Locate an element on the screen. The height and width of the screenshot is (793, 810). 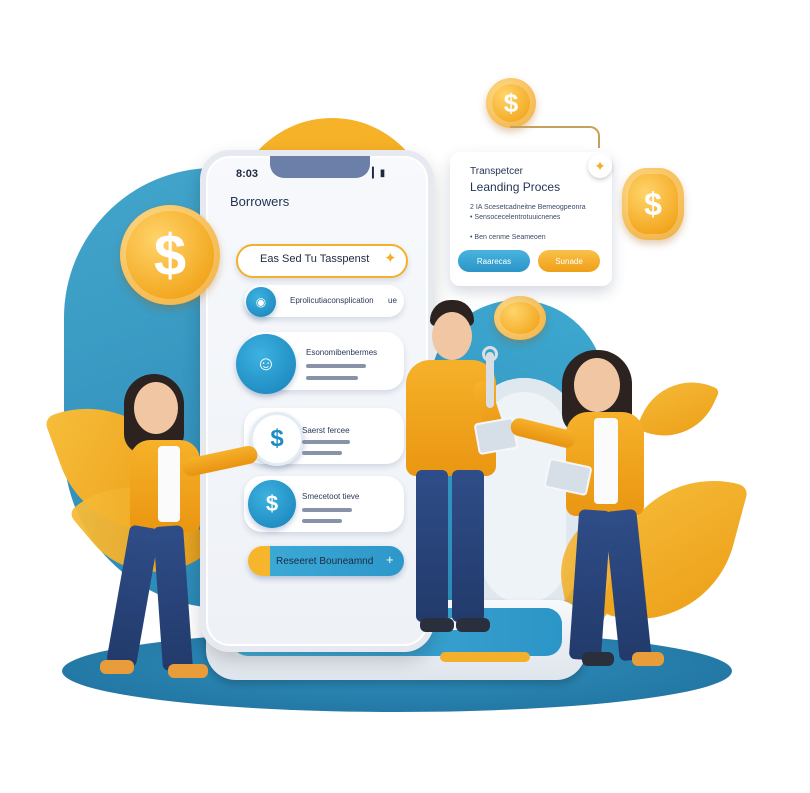
leaf-decoration is located at coordinates (678, 409).